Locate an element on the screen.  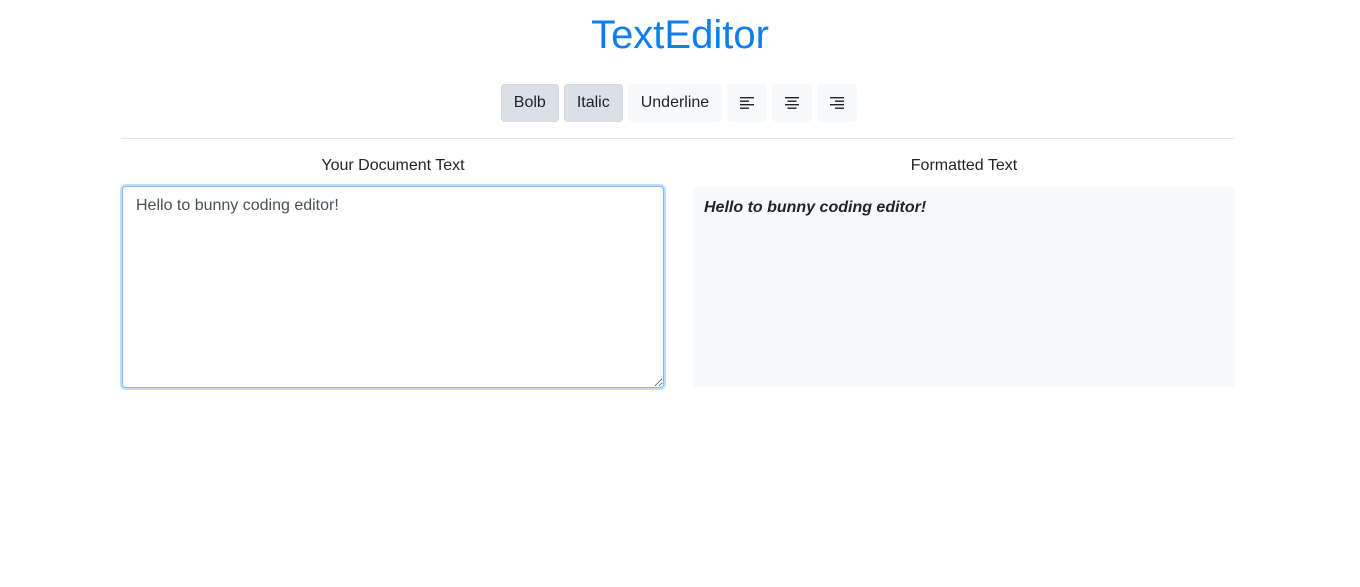
formatted-text-output: Hello to bunny coding editor! is located at coordinates (964, 287).